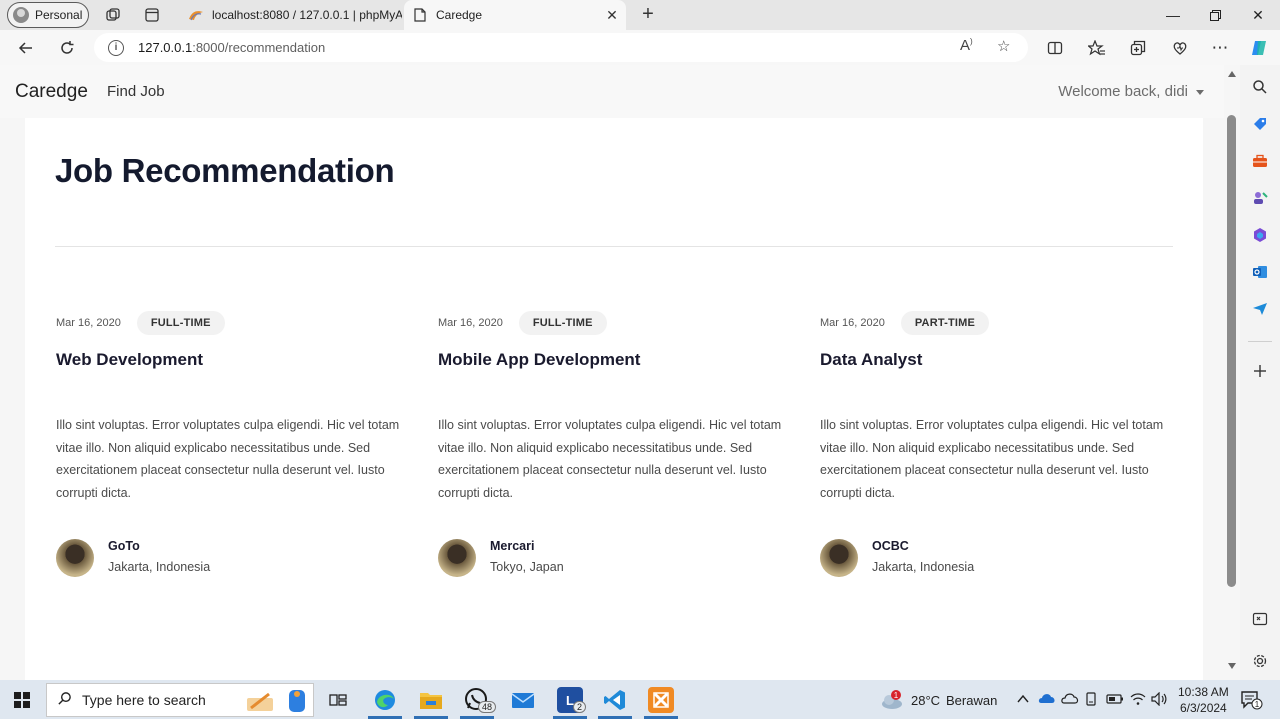 Image resolution: width=1280 pixels, height=719 pixels. What do you see at coordinates (291, 15) in the screenshot?
I see `tab-phpmyadmin: localhost:8080 / 127.0.0.1 | phpMyAdmin` at bounding box center [291, 15].